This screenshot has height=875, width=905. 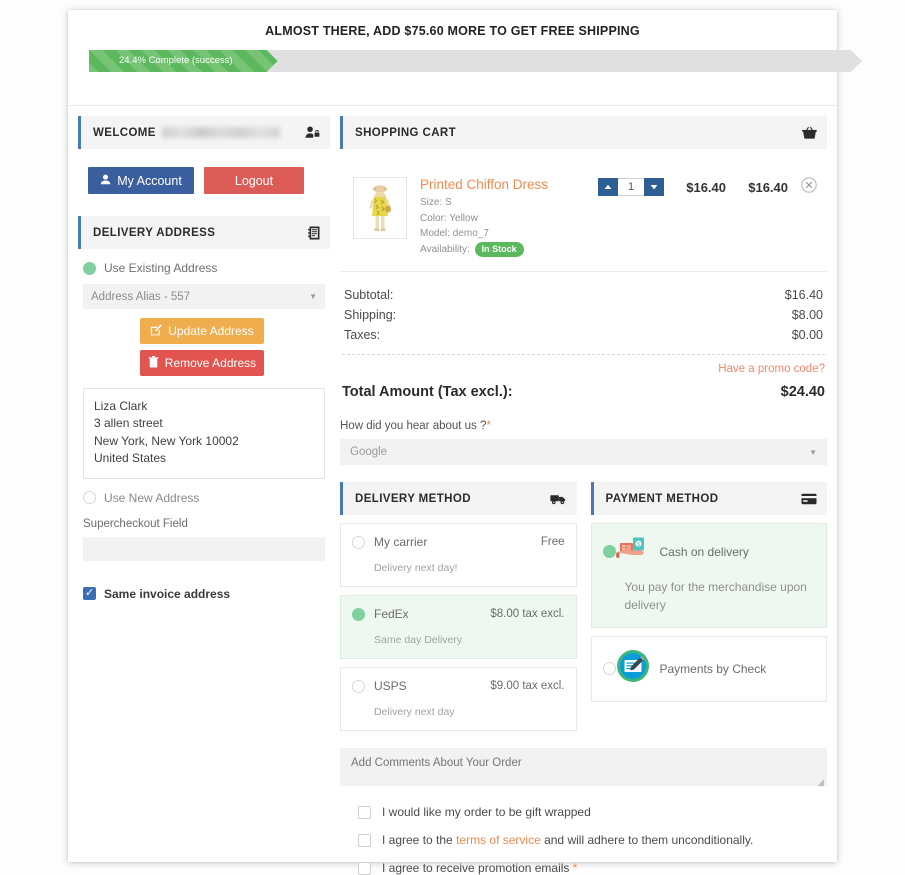 What do you see at coordinates (662, 498) in the screenshot?
I see `payment-method-title: PAYMENT METHOD` at bounding box center [662, 498].